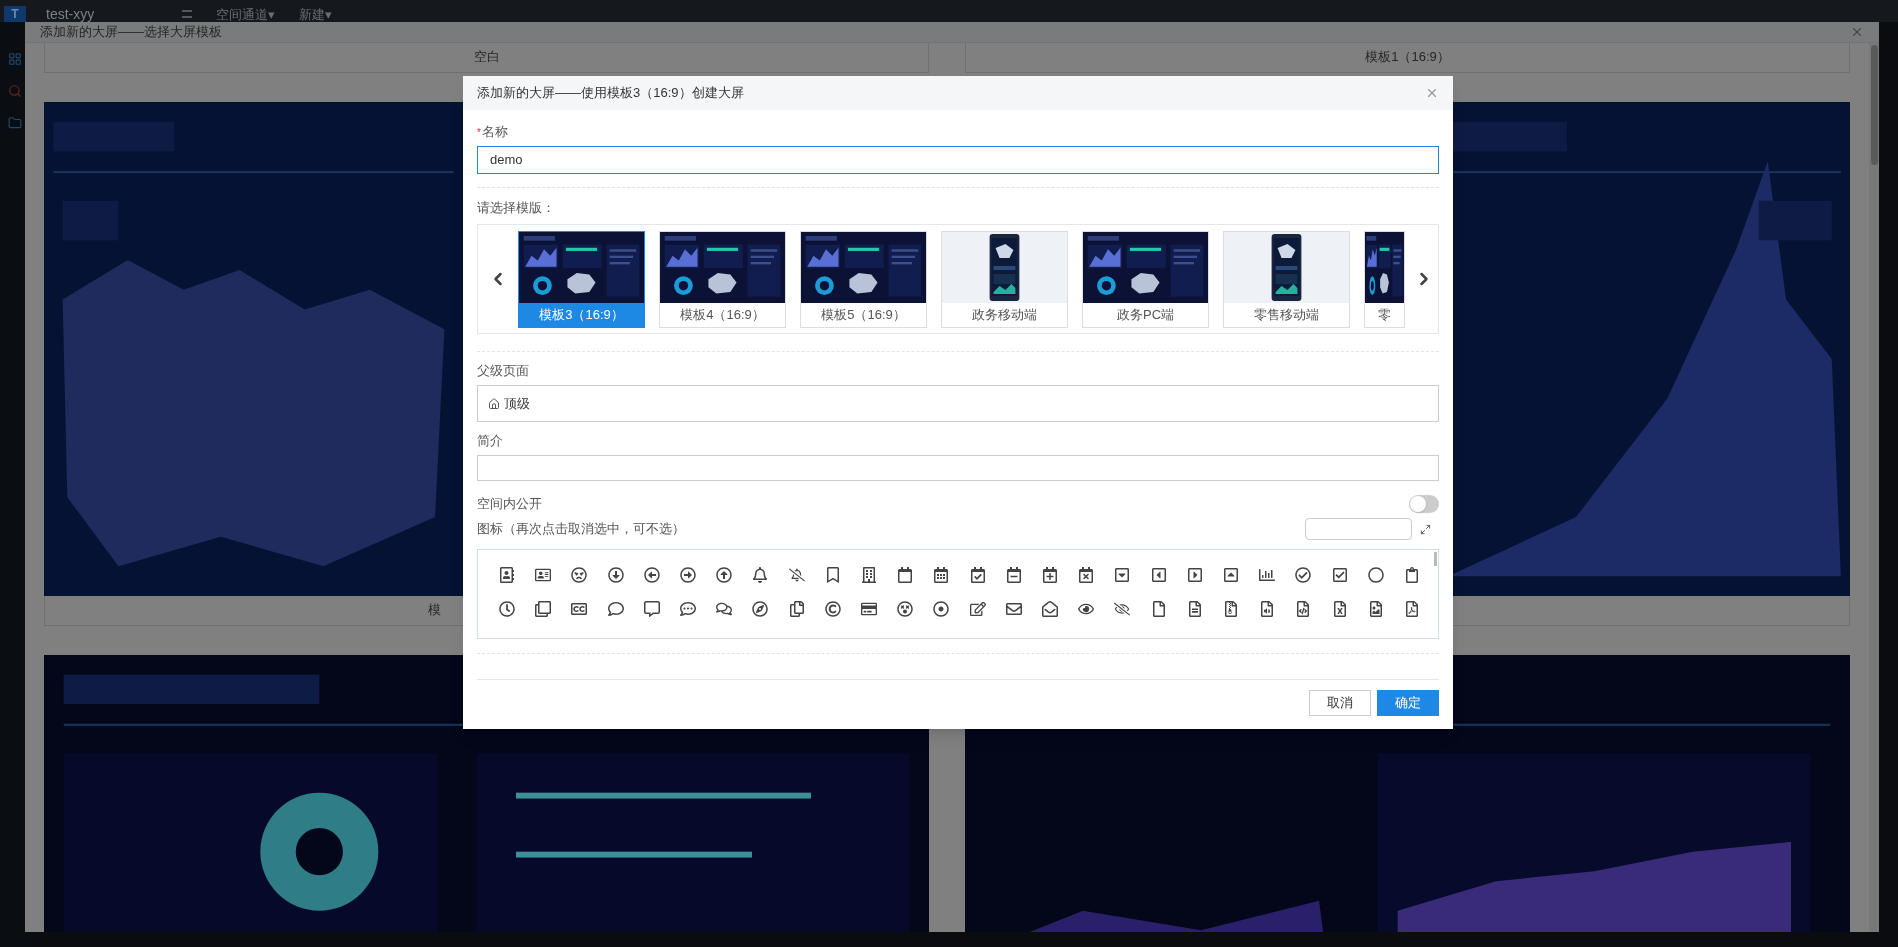 Image resolution: width=1898 pixels, height=947 pixels. Describe the element at coordinates (977, 575) in the screenshot. I see `calendar-check-icon` at that location.